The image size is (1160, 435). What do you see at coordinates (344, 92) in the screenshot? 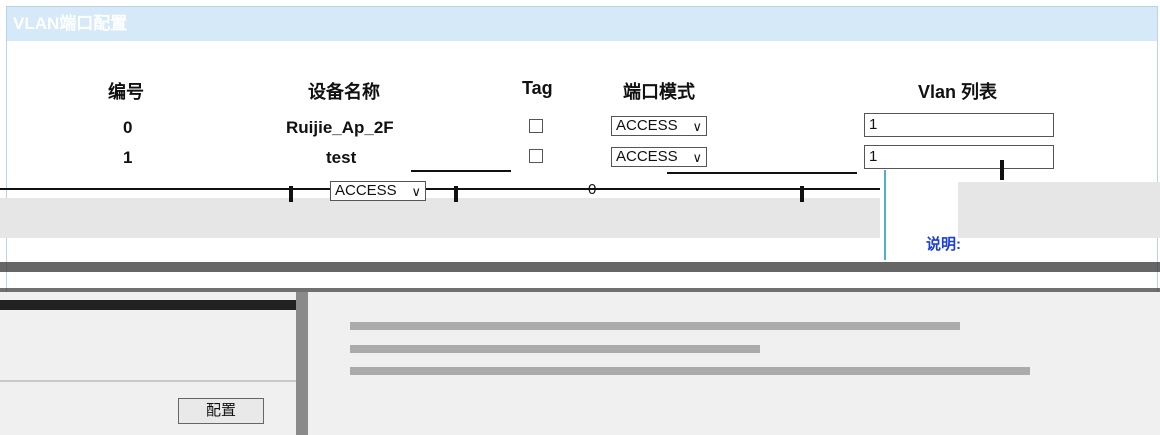
I see `header-device-name: 设备名称` at bounding box center [344, 92].